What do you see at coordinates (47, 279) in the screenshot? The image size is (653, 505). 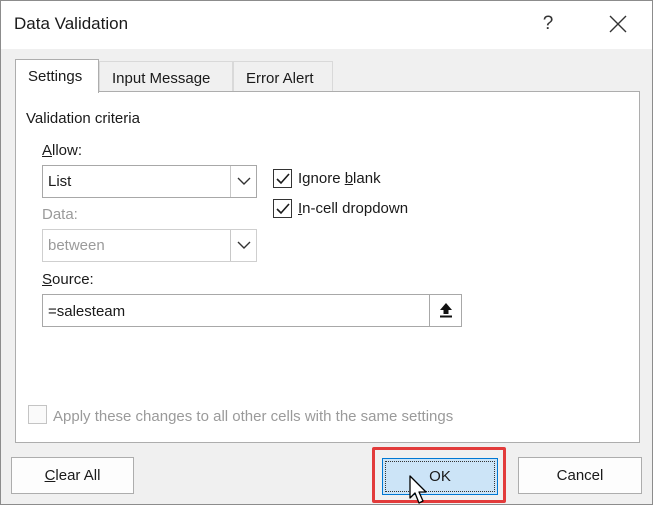 I see `source-label-accesskey: S` at bounding box center [47, 279].